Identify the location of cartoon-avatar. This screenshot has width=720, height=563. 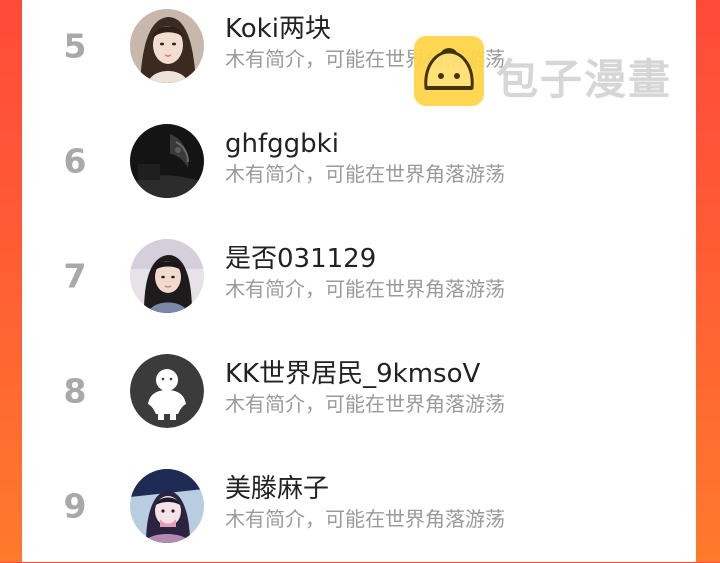
(167, 505).